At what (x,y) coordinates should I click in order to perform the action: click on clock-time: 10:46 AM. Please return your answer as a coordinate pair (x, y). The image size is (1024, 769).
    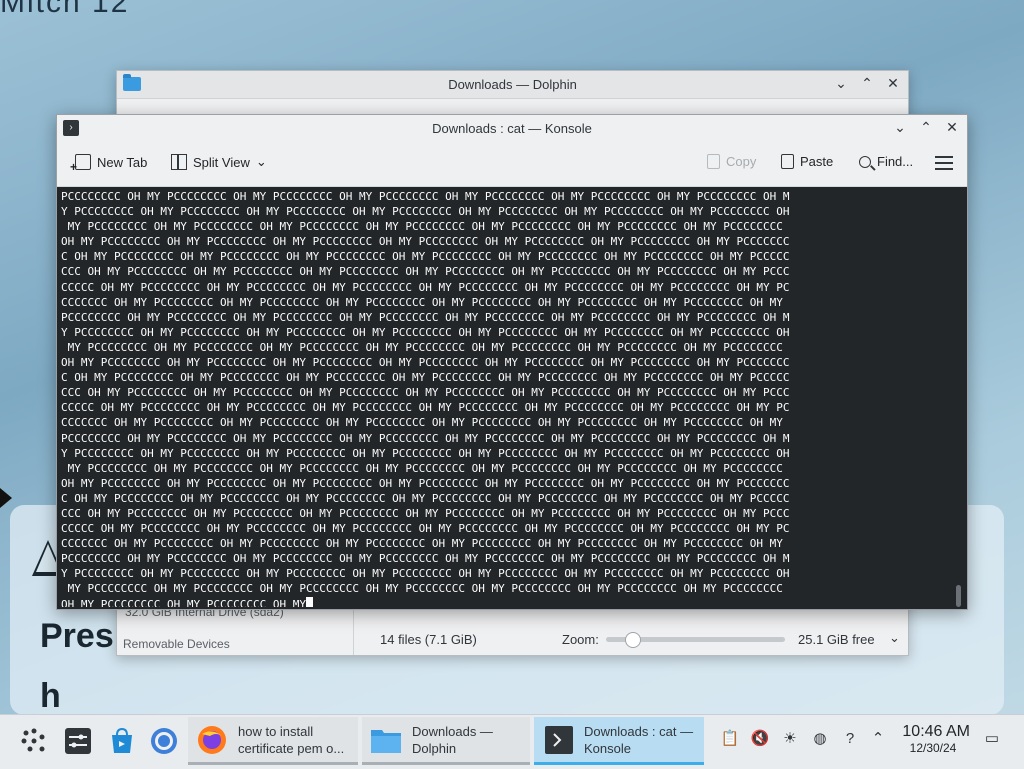
    Looking at the image, I should click on (936, 731).